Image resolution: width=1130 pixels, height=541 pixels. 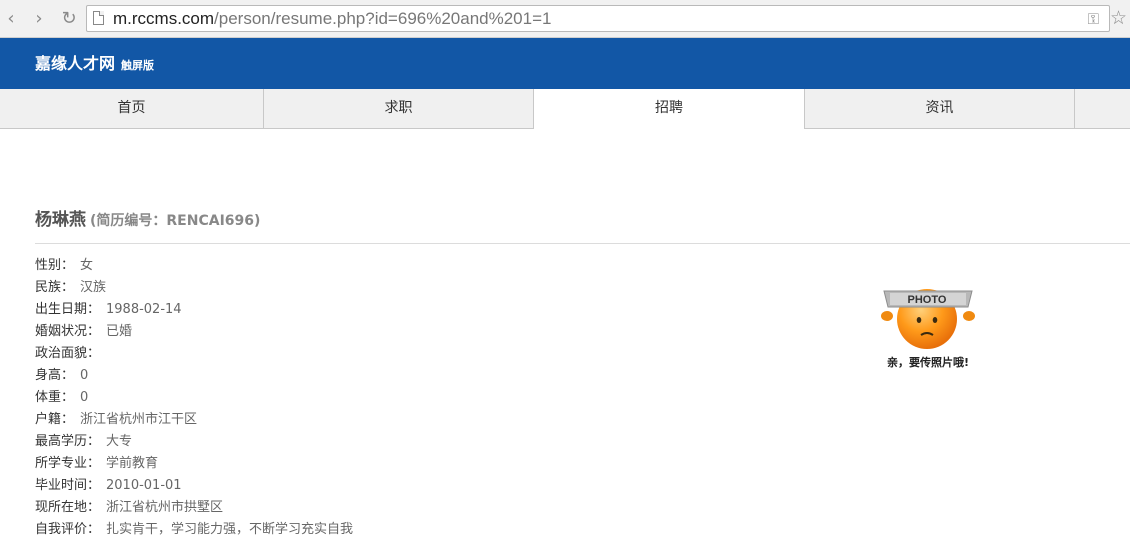 What do you see at coordinates (119, 441) in the screenshot?
I see `field-value: 大专` at bounding box center [119, 441].